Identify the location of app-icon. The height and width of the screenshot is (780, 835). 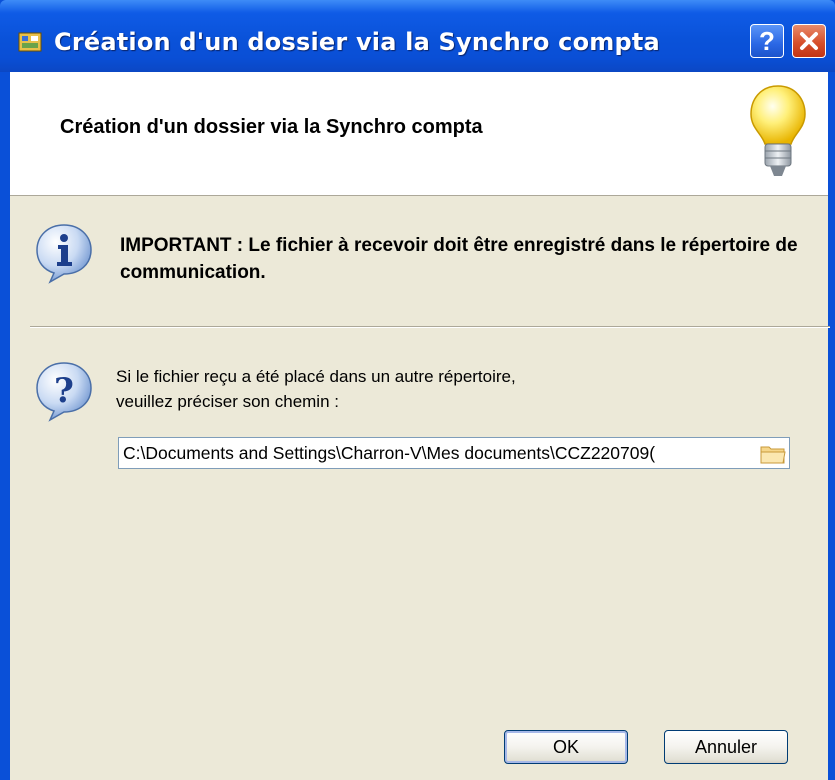
(30, 42).